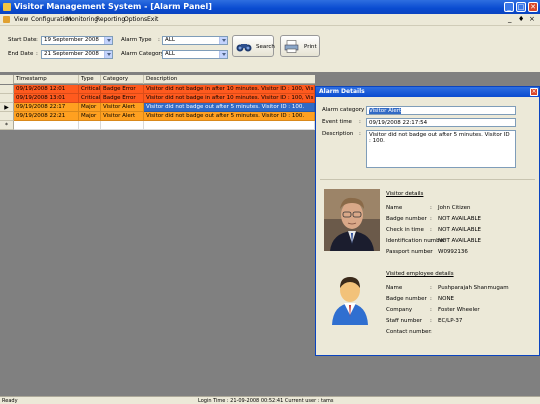 The height and width of the screenshot is (404, 540). What do you see at coordinates (21, 19) in the screenshot?
I see `menu-view: View` at bounding box center [21, 19].